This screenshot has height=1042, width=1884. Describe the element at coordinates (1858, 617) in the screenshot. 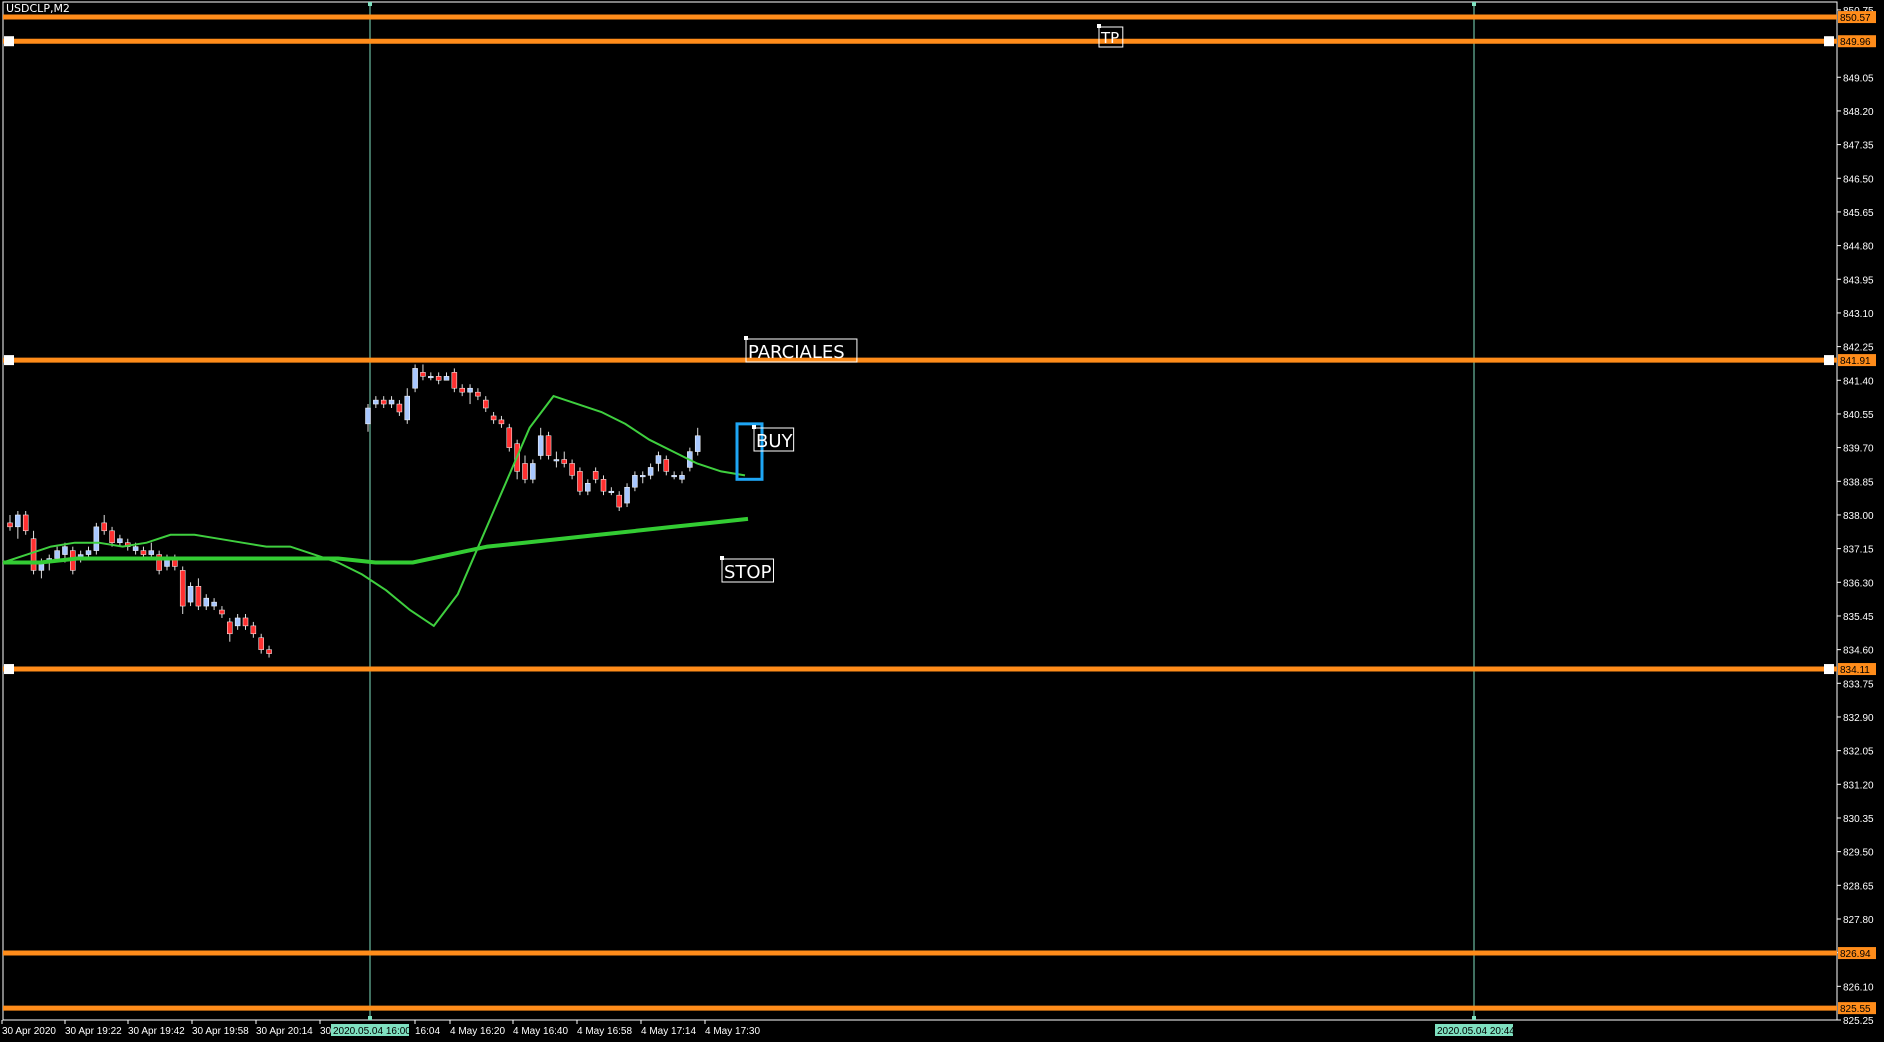

I see `price-tick-label: 835.45` at that location.